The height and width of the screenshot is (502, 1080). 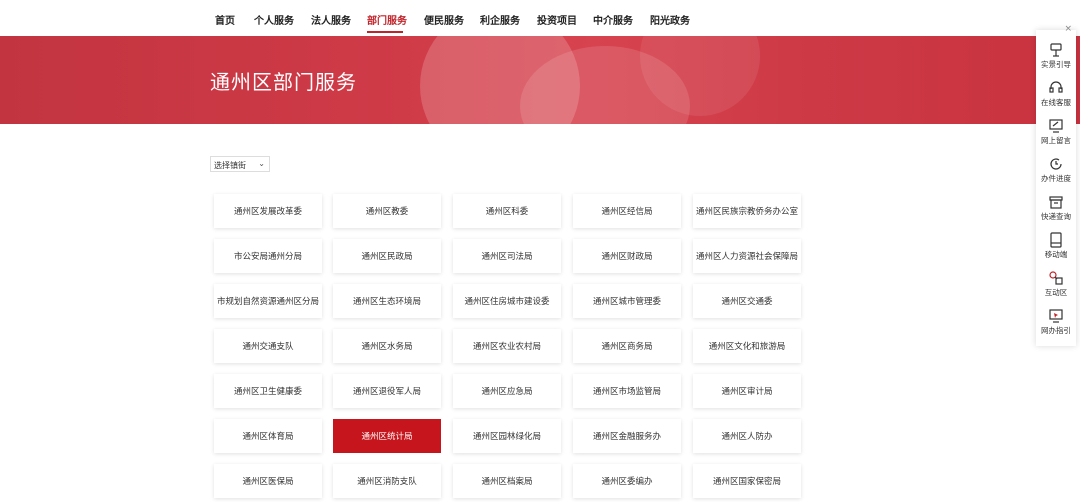 I want to click on toolbar-item-interaction: 互动区, so click(x=1056, y=285).